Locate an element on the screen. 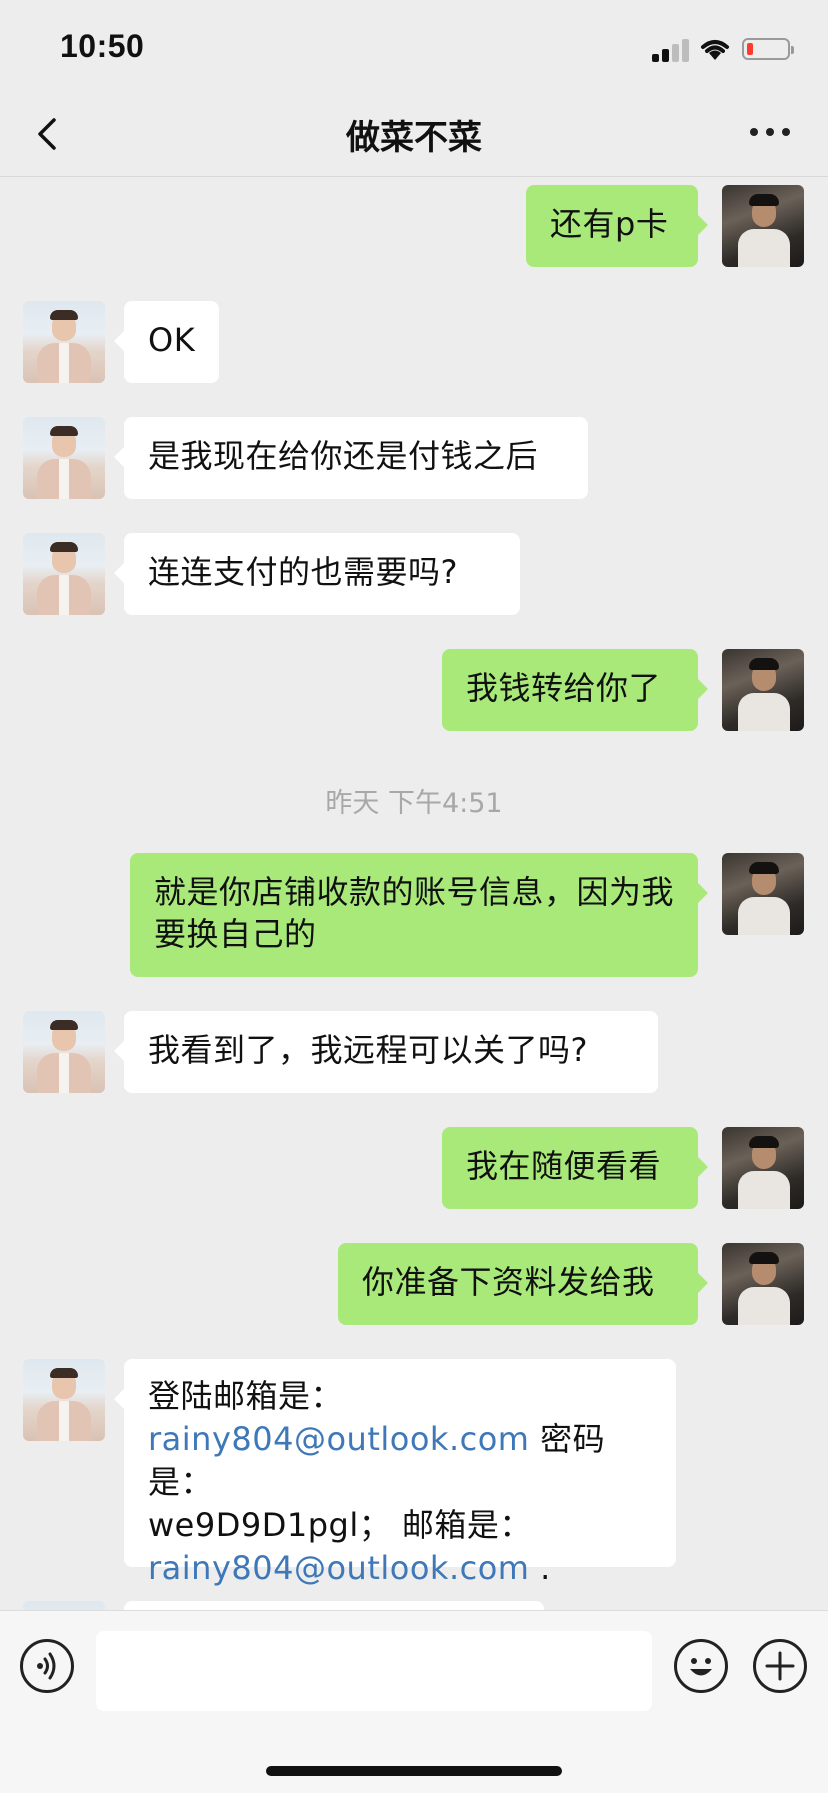 Image resolution: width=828 pixels, height=1793 pixels. message-text: . is located at coordinates (540, 1568).